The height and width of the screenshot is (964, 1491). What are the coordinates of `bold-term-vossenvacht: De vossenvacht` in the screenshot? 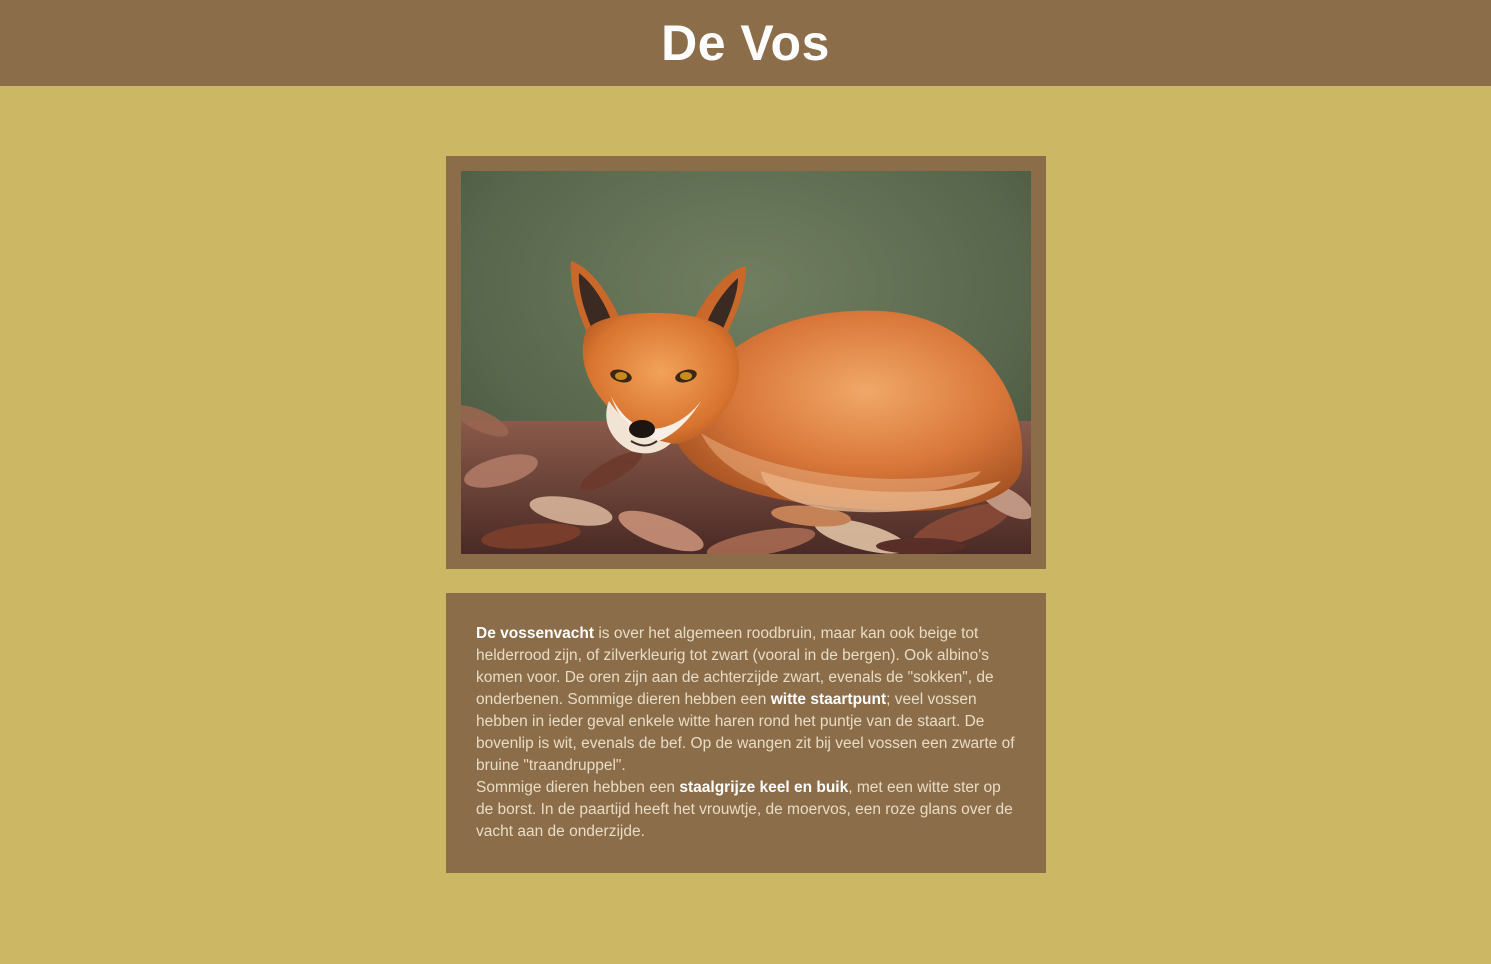 It's located at (535, 633).